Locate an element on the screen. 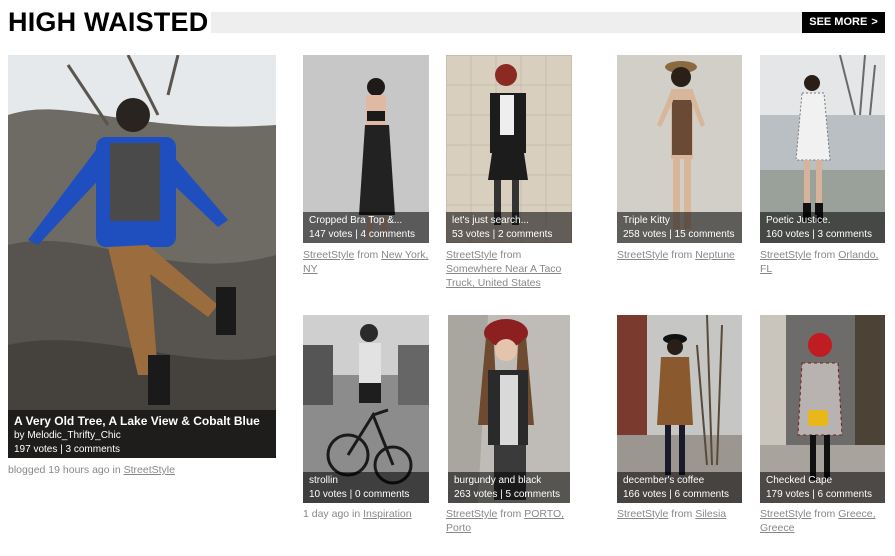  post-title: burgundy and black is located at coordinates (509, 481).